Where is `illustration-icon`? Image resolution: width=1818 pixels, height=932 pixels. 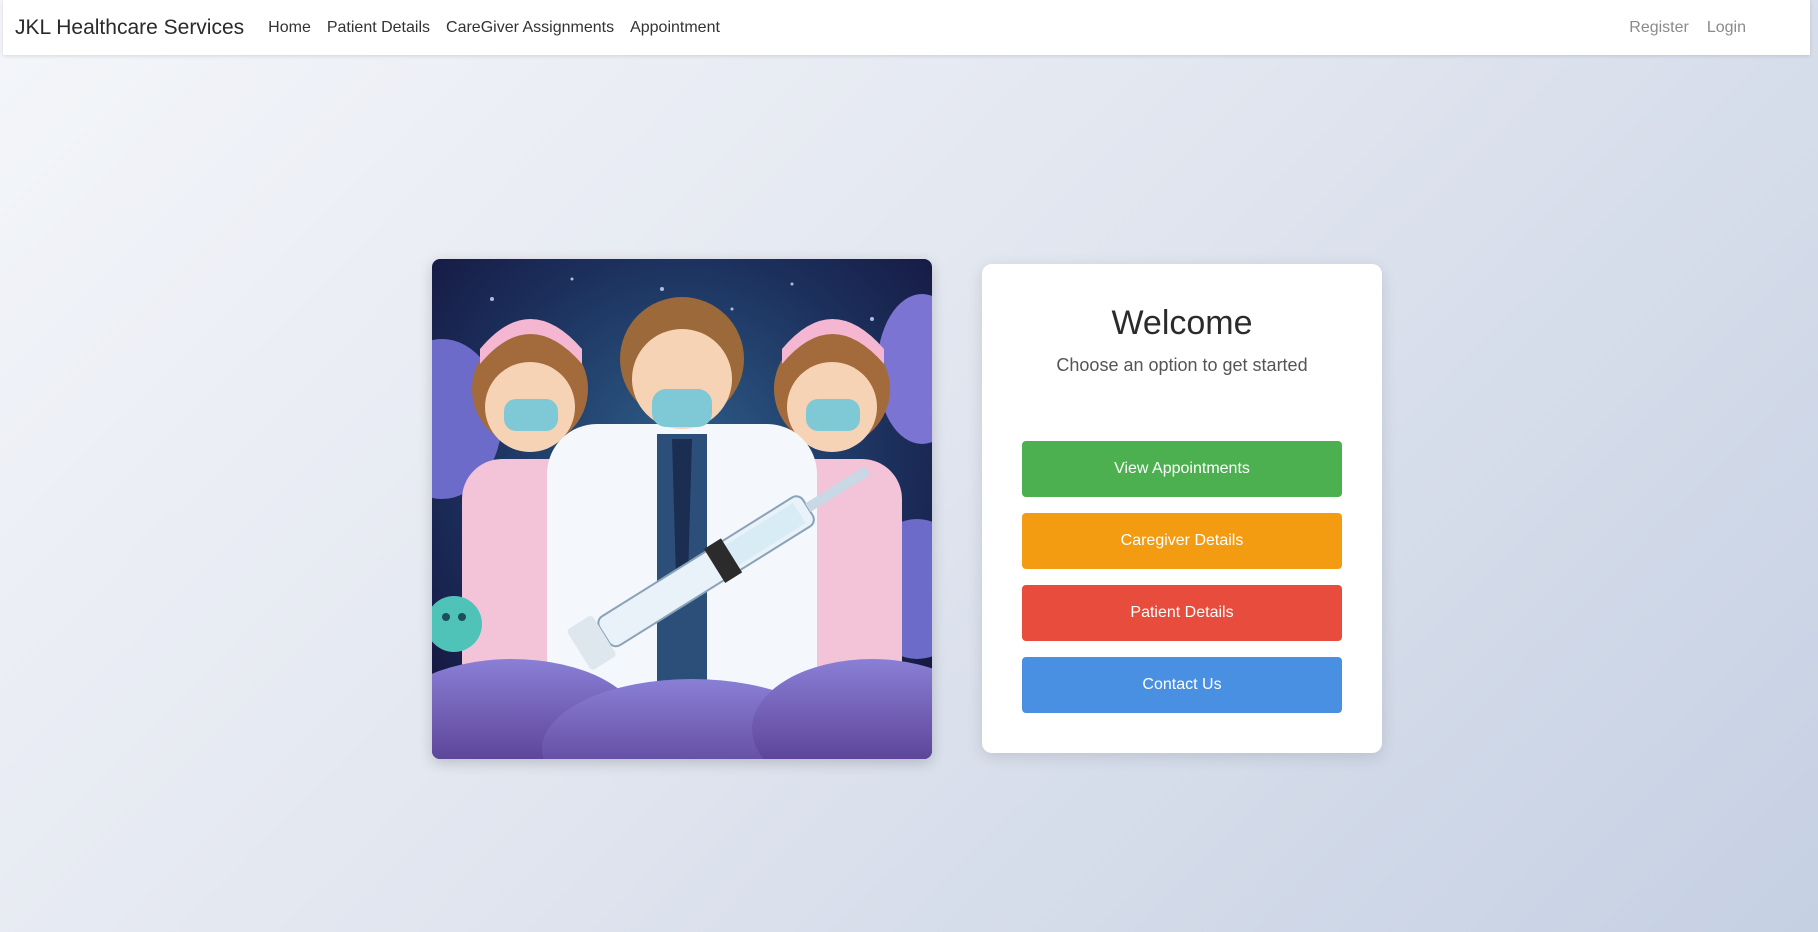
illustration-icon is located at coordinates (682, 509).